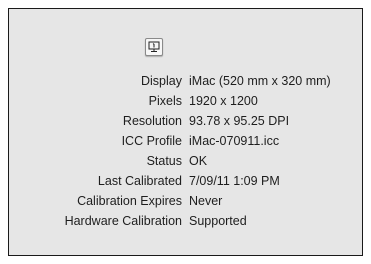  Describe the element at coordinates (123, 221) in the screenshot. I see `hardware-calibration-label: Hardware Calibration` at that location.